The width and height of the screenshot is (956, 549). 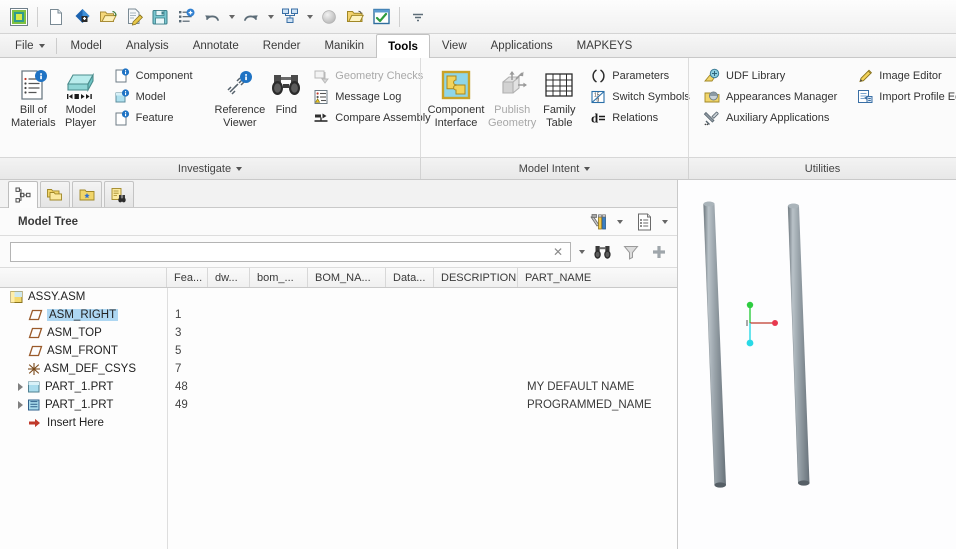 I want to click on tree-item-asm-front: ASM_FRONT, so click(x=73, y=351).